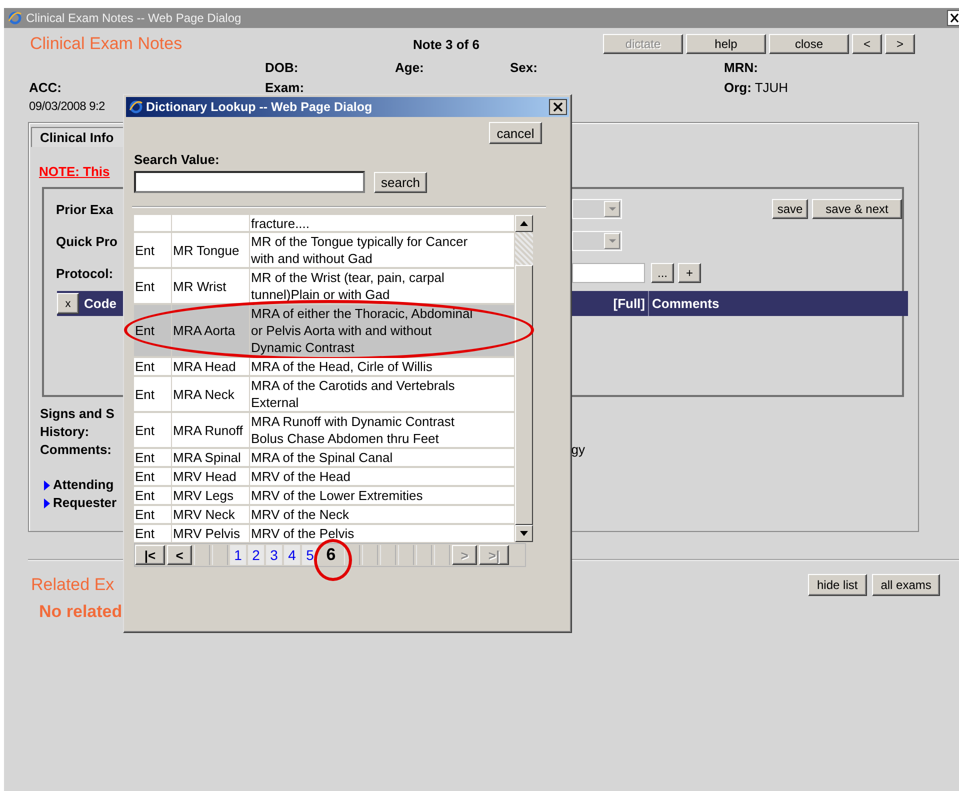 This screenshot has width=959, height=791. What do you see at coordinates (259, 107) in the screenshot?
I see `dialog-title: Dictionary Lookup -- Web Page Dialog` at bounding box center [259, 107].